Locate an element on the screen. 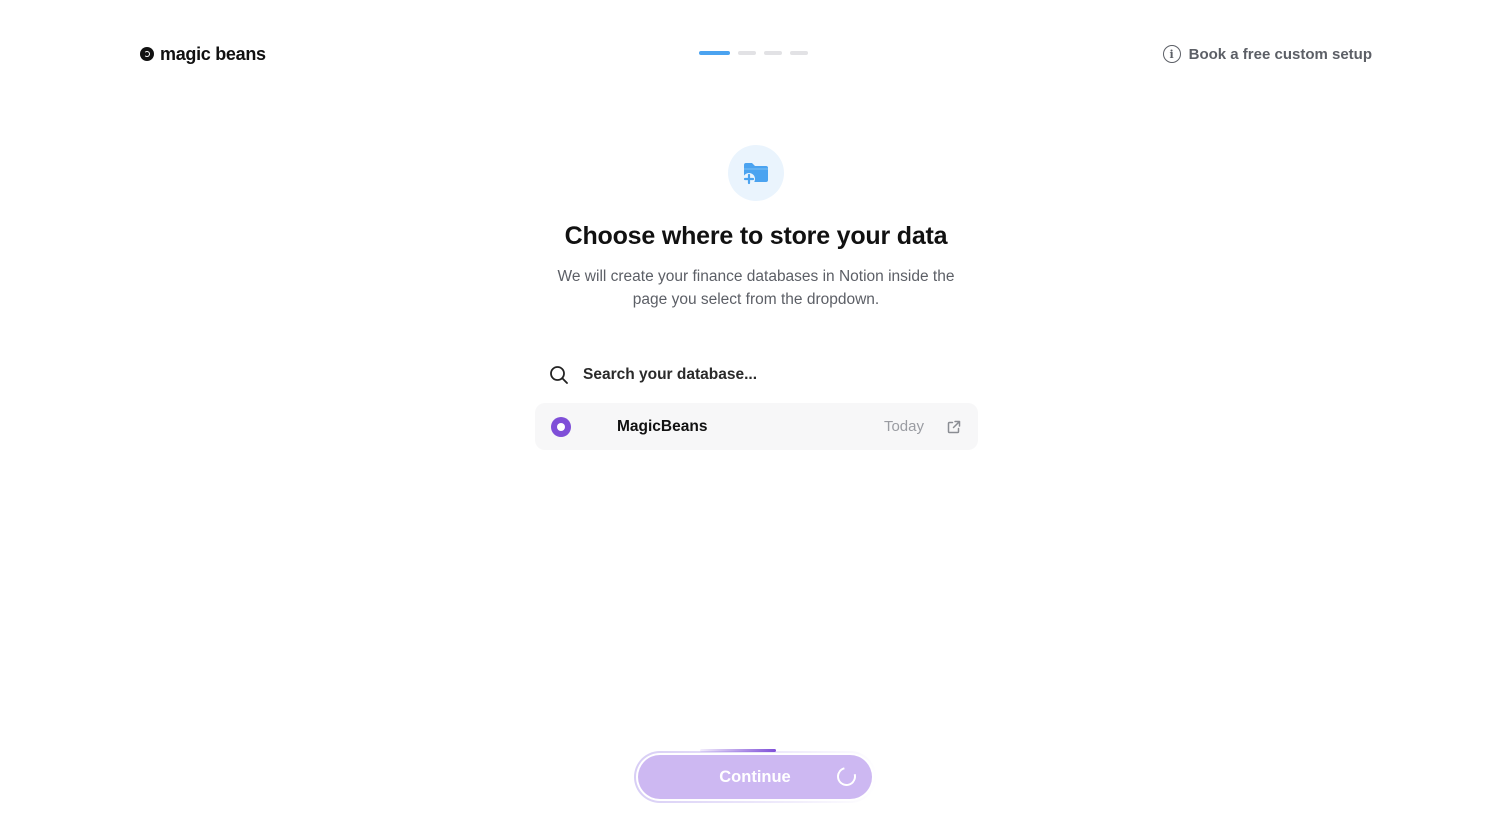 This screenshot has height=814, width=1512. progress-stepper is located at coordinates (753, 53).